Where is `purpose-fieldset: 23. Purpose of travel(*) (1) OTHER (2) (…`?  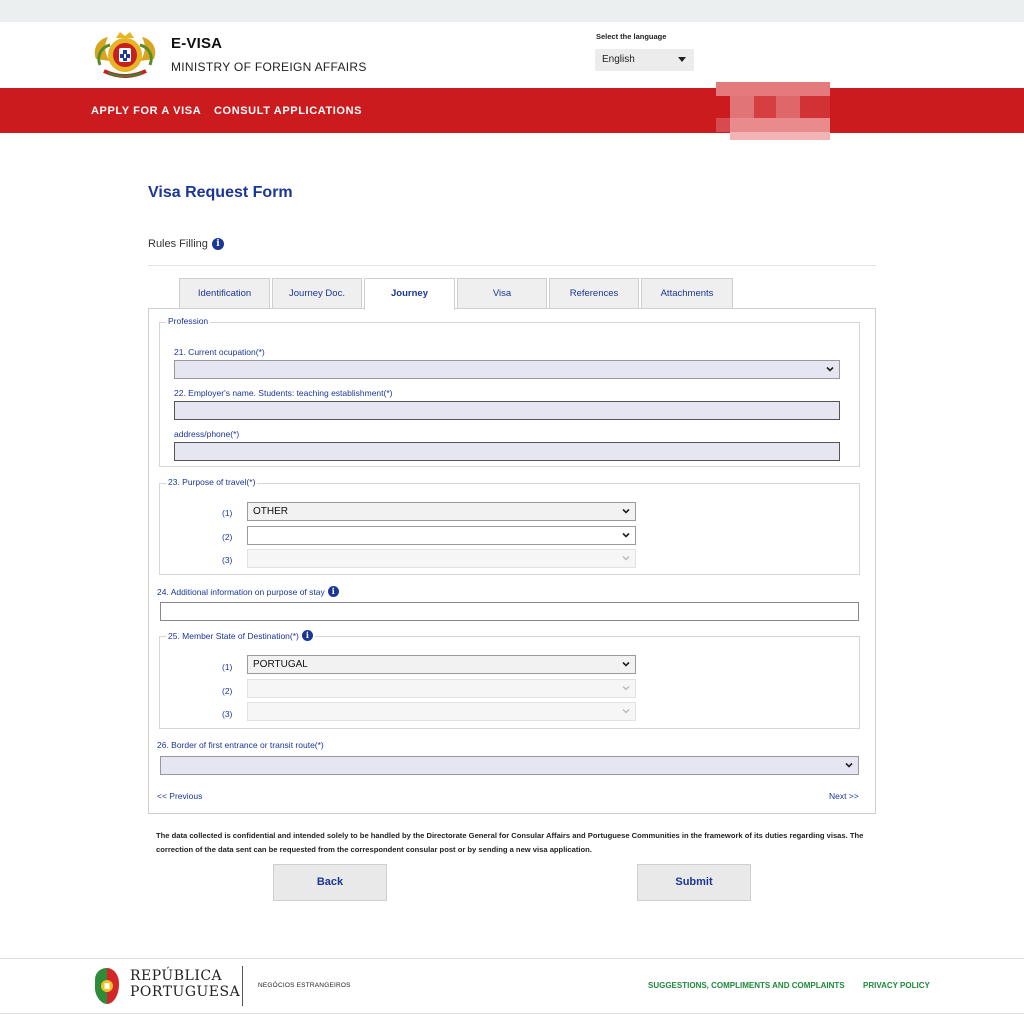
purpose-fieldset: 23. Purpose of travel(*) (1) OTHER (2) (… is located at coordinates (509, 526).